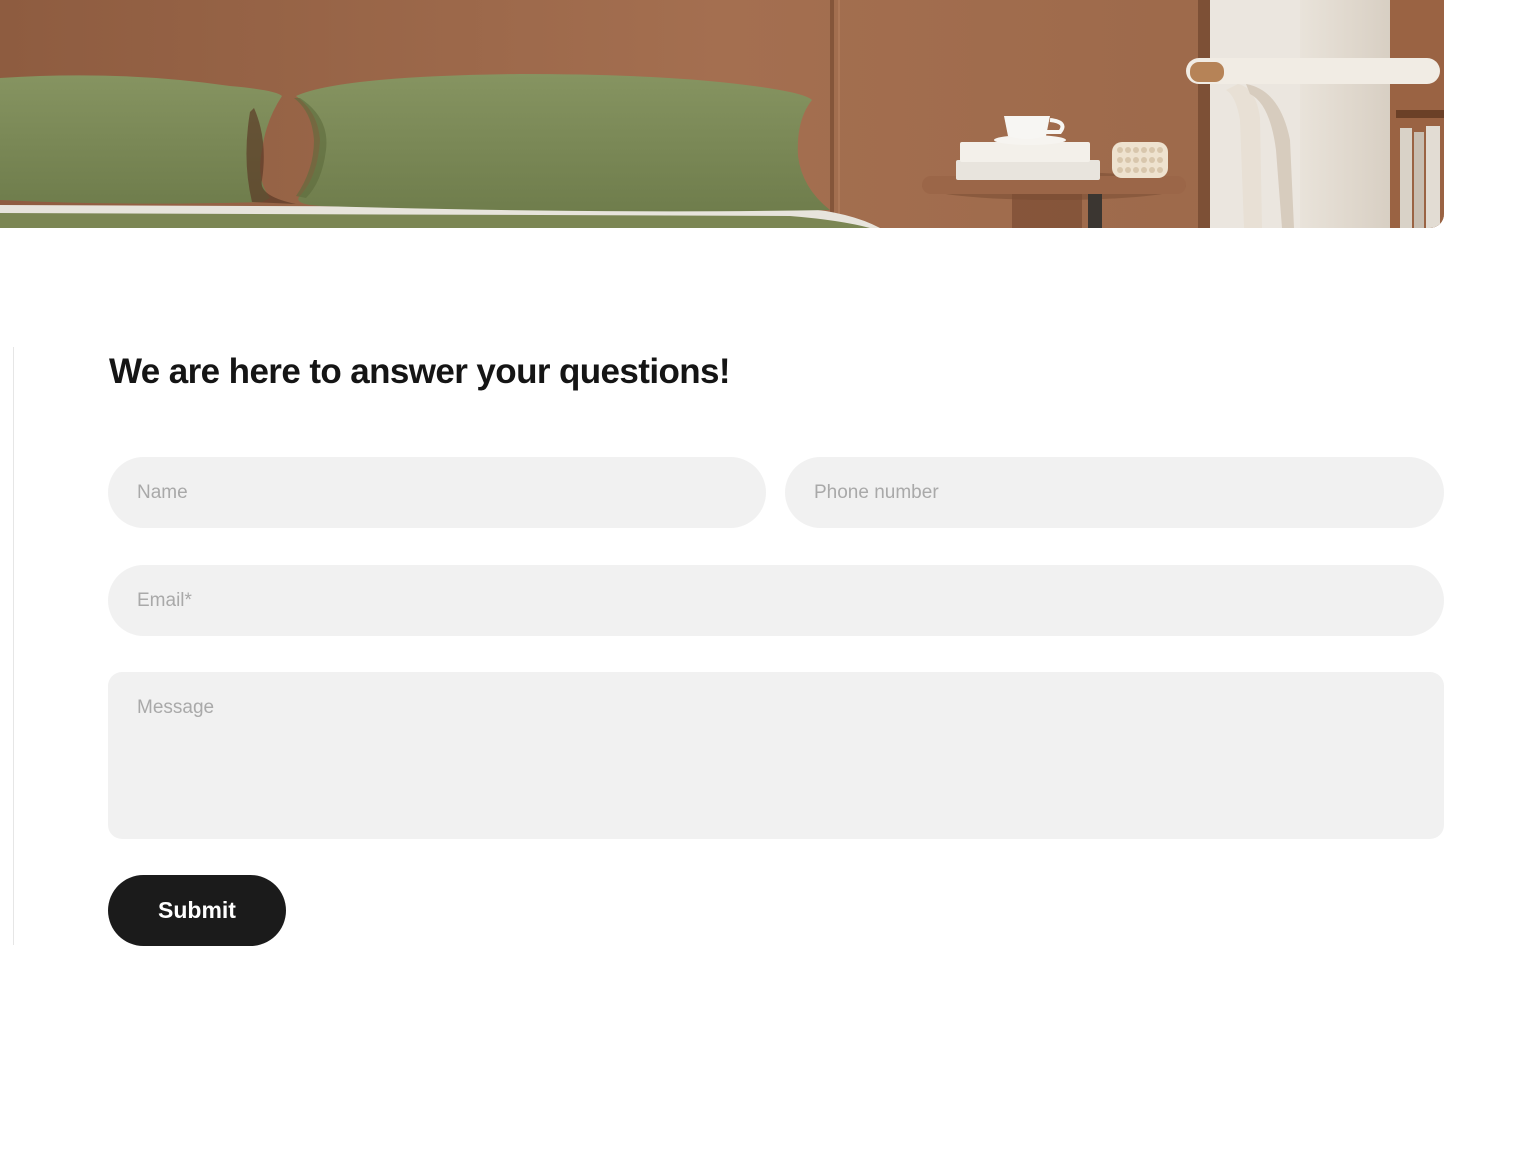  Describe the element at coordinates (776, 755) in the screenshot. I see `message-field` at that location.